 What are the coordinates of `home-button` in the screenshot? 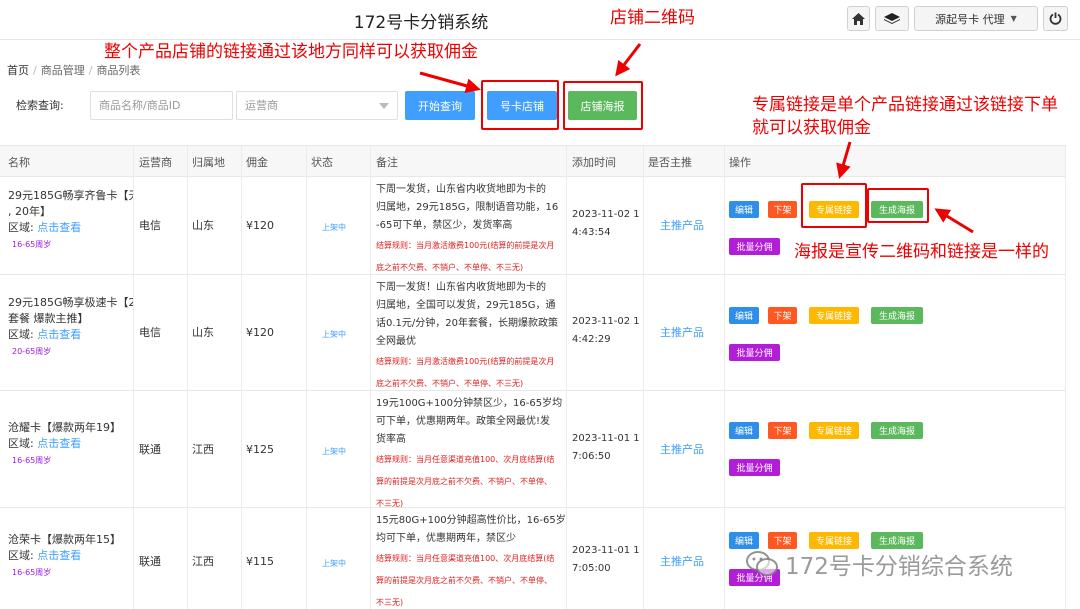 It's located at (858, 18).